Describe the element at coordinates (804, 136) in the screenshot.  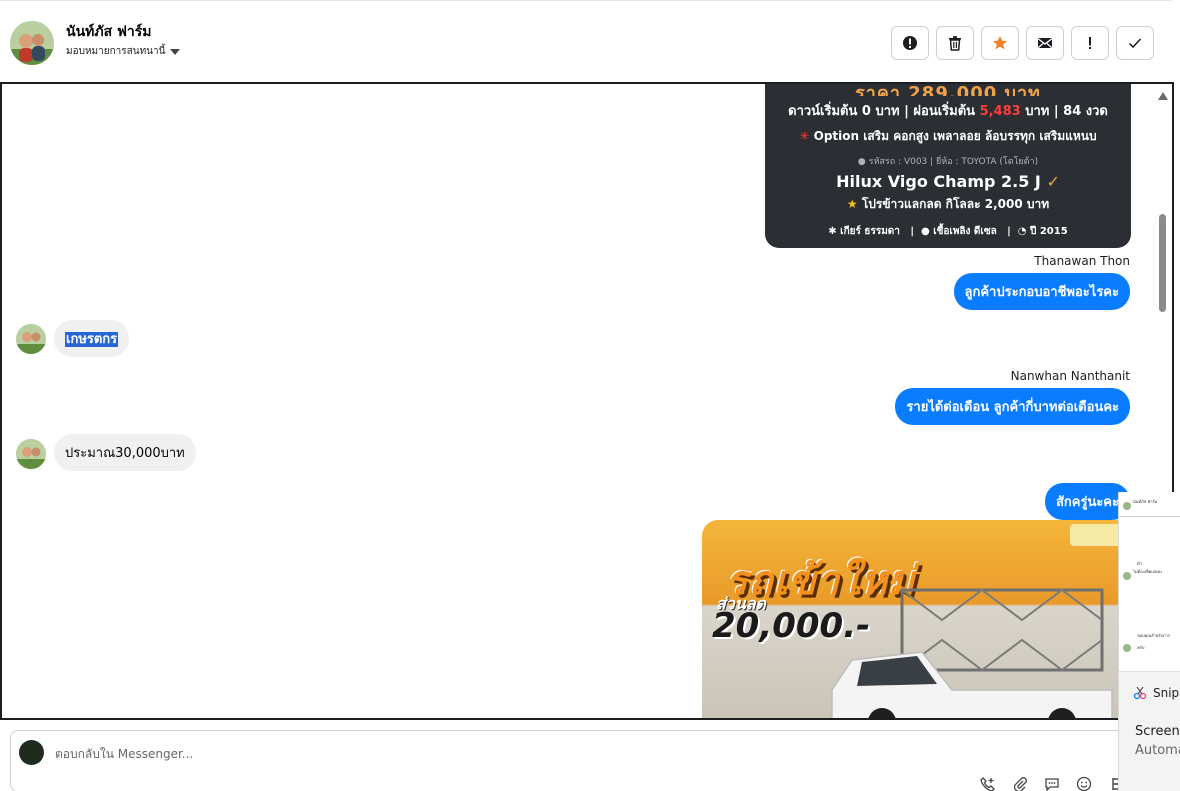
I see `asterisk-icon: ✳` at that location.